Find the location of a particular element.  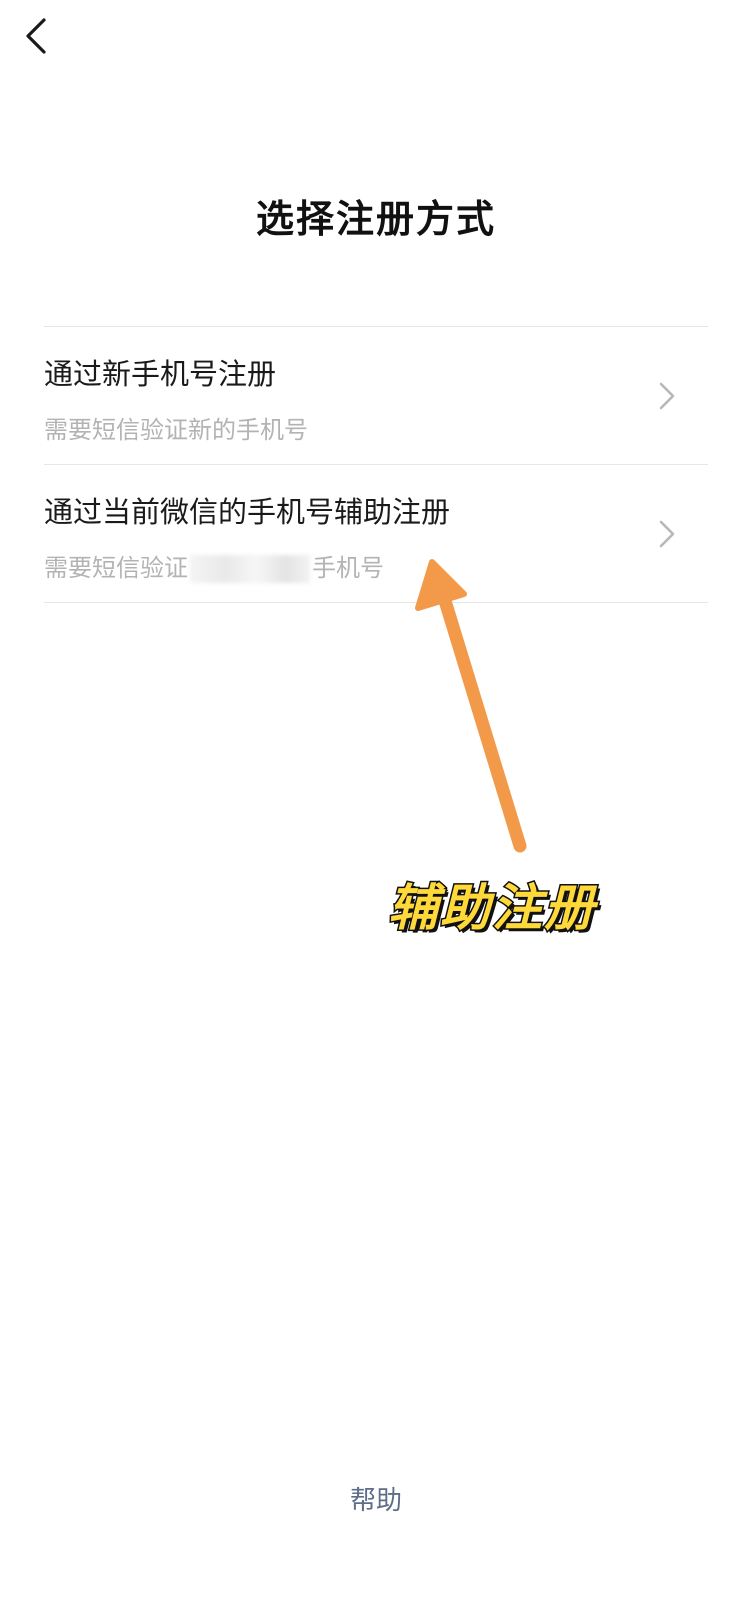

back-button is located at coordinates (38, 36).